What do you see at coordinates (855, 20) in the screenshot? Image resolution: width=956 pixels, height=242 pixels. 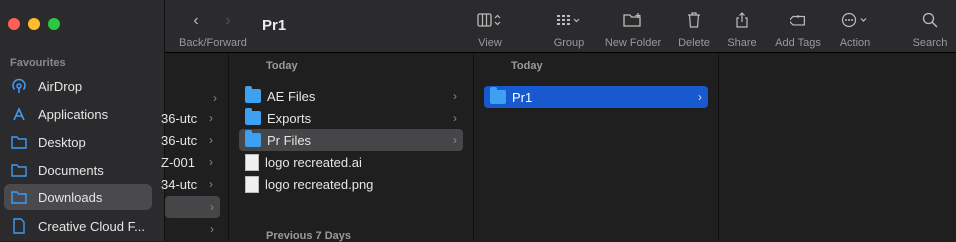 I see `action-menu-icon` at bounding box center [855, 20].